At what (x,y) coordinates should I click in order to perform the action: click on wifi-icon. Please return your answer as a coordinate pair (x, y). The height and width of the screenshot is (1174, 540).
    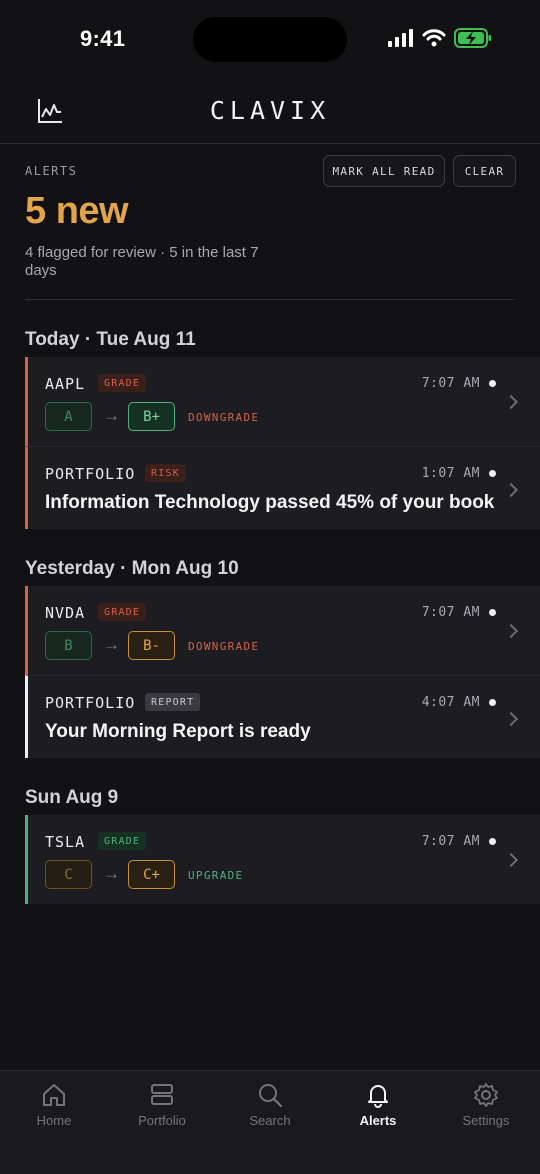
    Looking at the image, I should click on (434, 38).